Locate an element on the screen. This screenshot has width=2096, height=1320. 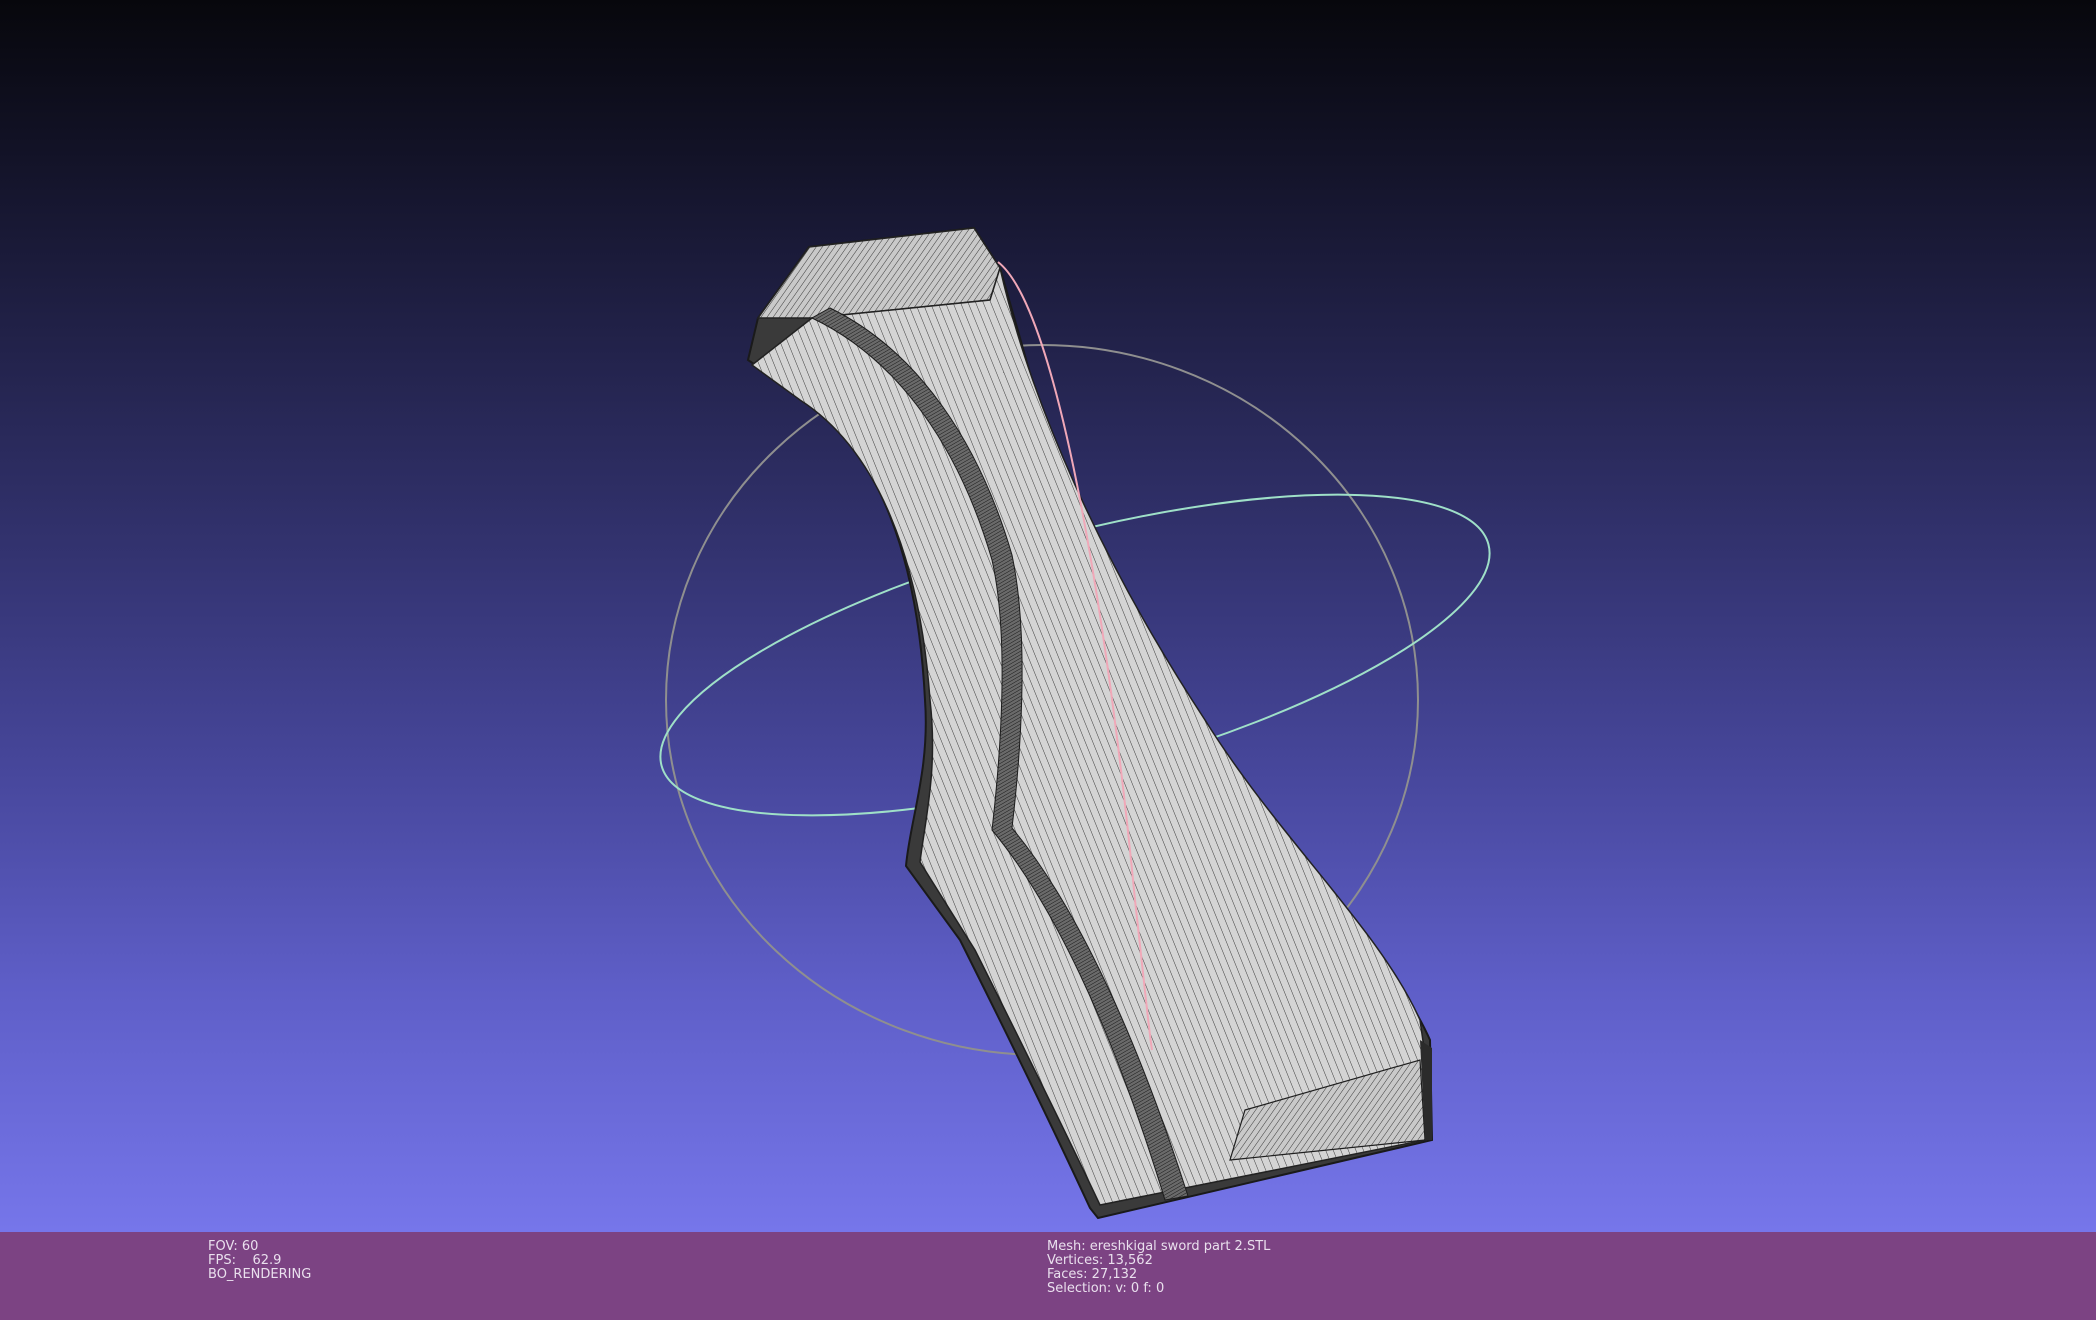
render-info: FOV: 60 FPS: 62.9 BO_RENDERING is located at coordinates (259, 1261).